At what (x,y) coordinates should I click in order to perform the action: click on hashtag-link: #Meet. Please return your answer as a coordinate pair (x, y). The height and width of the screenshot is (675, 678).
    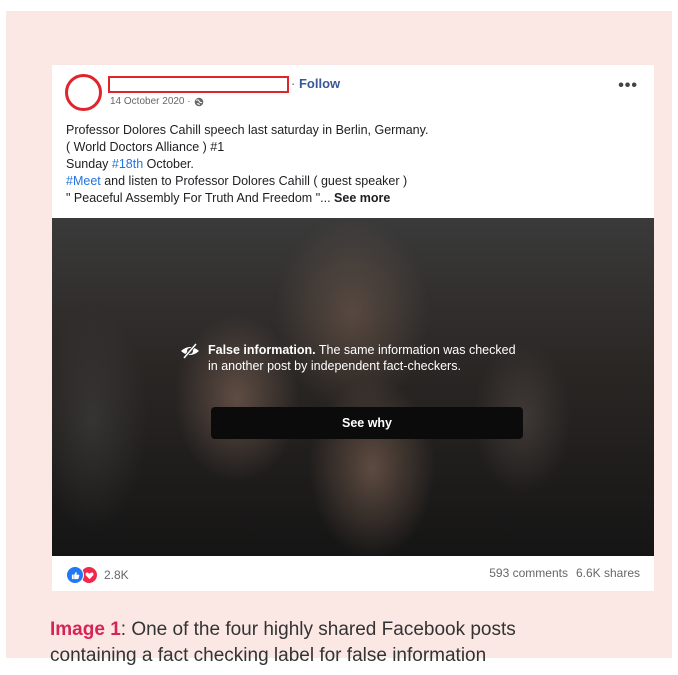
    Looking at the image, I should click on (83, 181).